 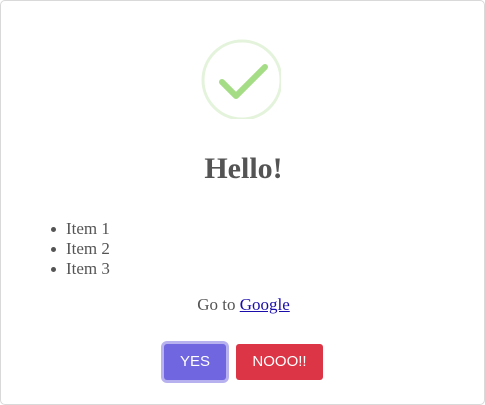 I want to click on goto-line: Go to Google, so click(x=243, y=305).